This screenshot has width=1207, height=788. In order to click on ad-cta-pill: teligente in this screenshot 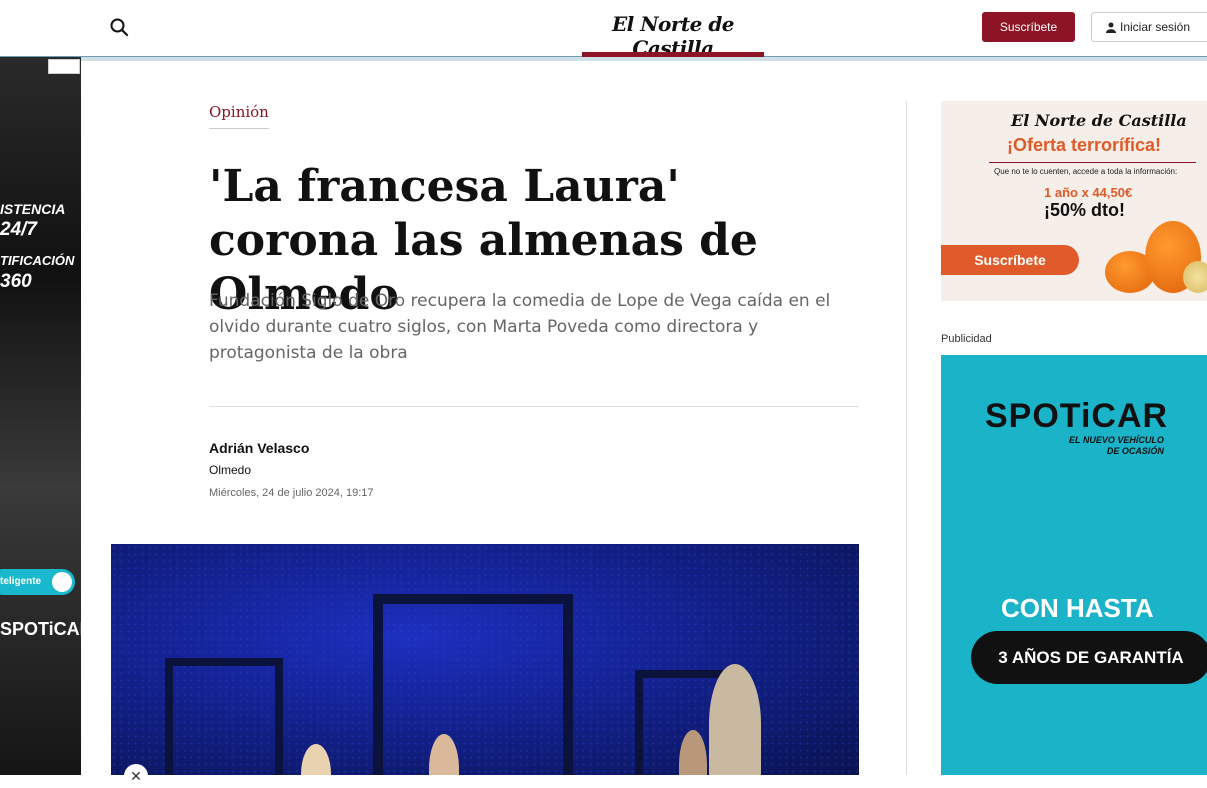, I will do `click(37, 582)`.